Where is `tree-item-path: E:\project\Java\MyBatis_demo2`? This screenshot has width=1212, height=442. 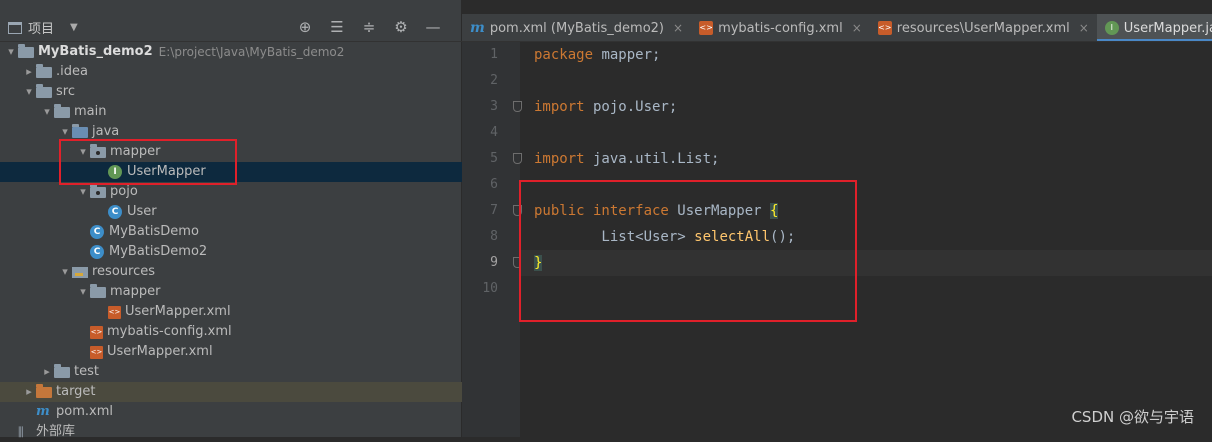
tree-item-path: E:\project\Java\MyBatis_demo2 is located at coordinates (251, 52).